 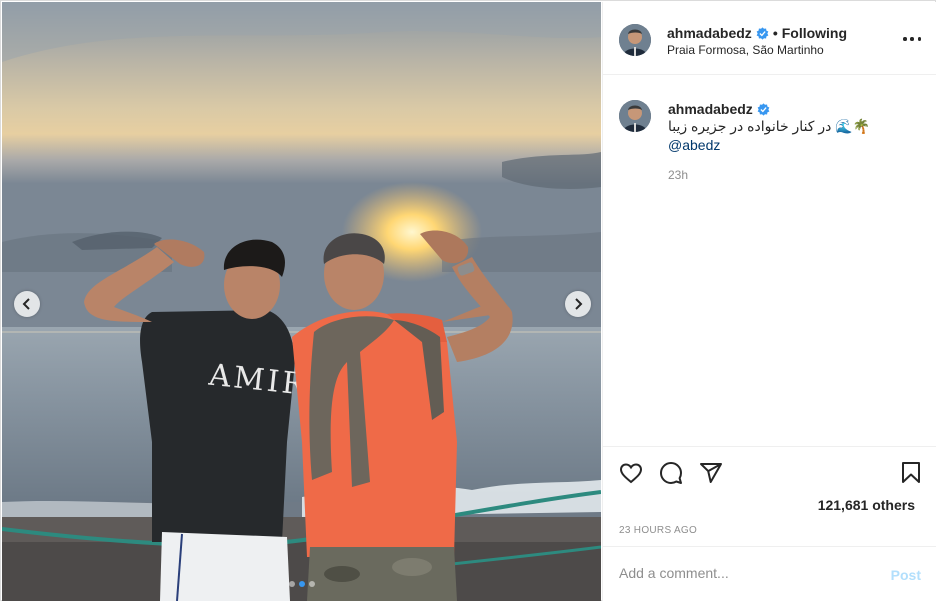 I want to click on caption-text: در کنار خانواده در جزیره زیبا 🌊🌴, so click(x=769, y=126).